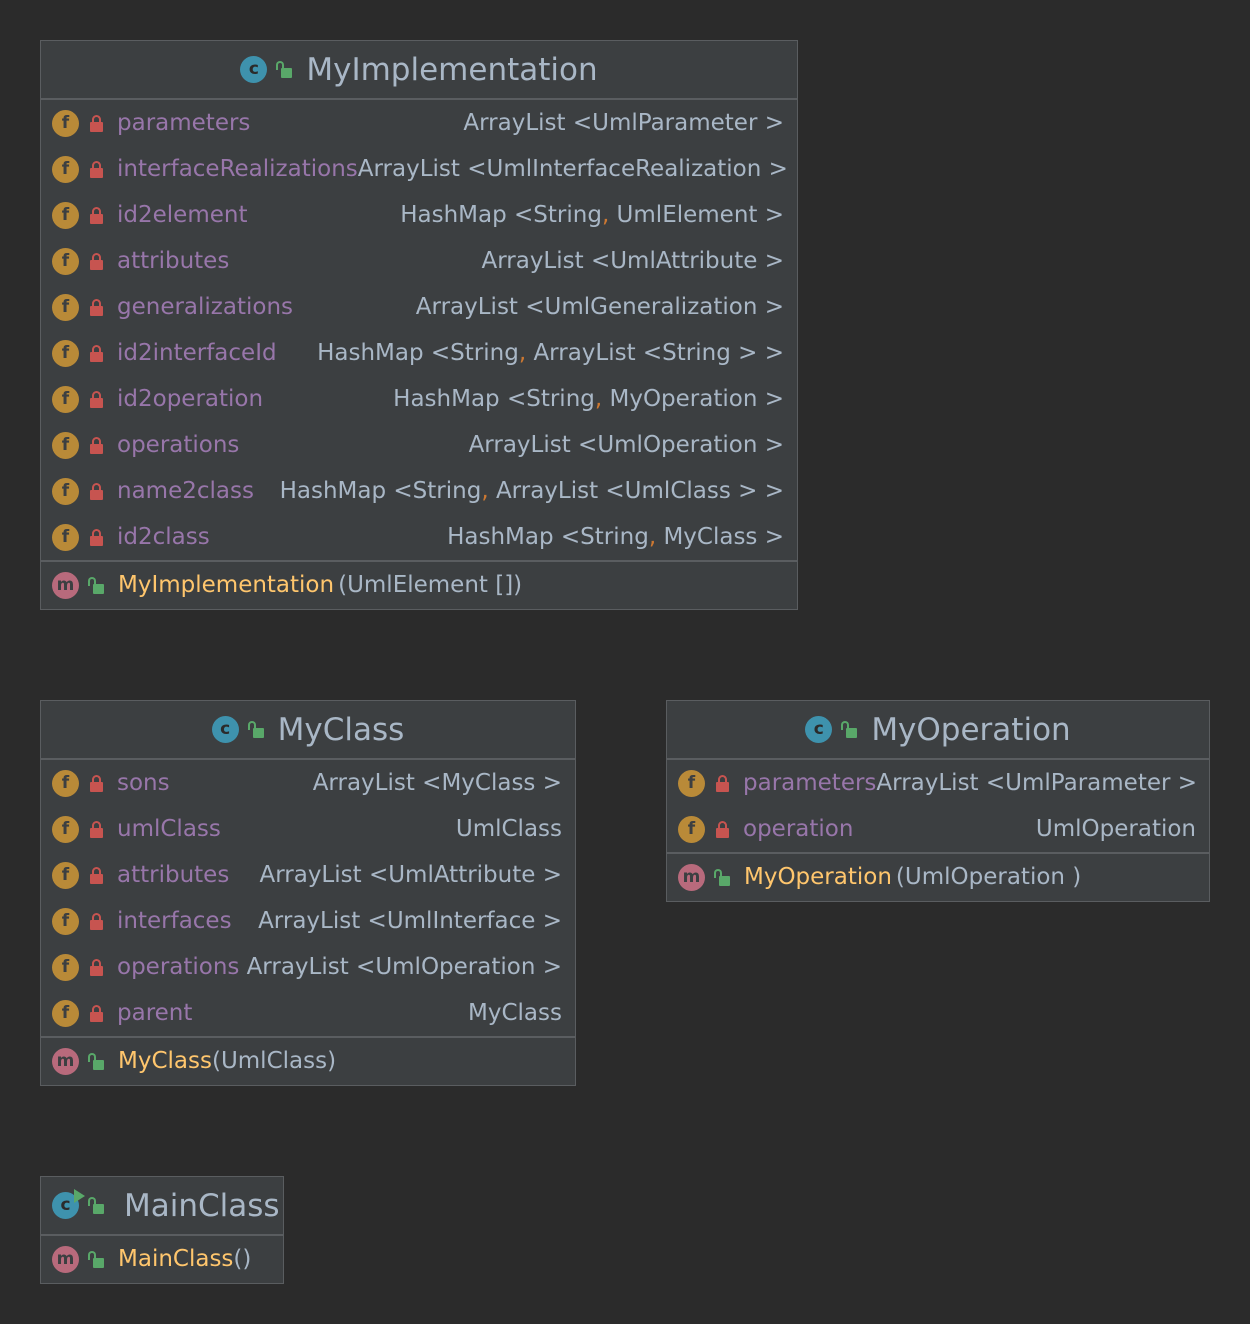  Describe the element at coordinates (226, 585) in the screenshot. I see `method-name: MyImplementation` at that location.